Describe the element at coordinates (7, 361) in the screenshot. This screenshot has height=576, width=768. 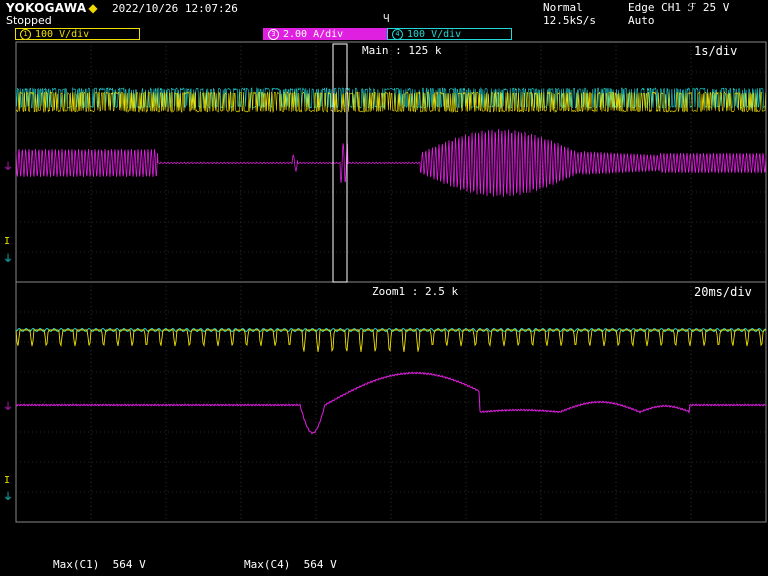
I see `trigger-level-icon: I I` at that location.